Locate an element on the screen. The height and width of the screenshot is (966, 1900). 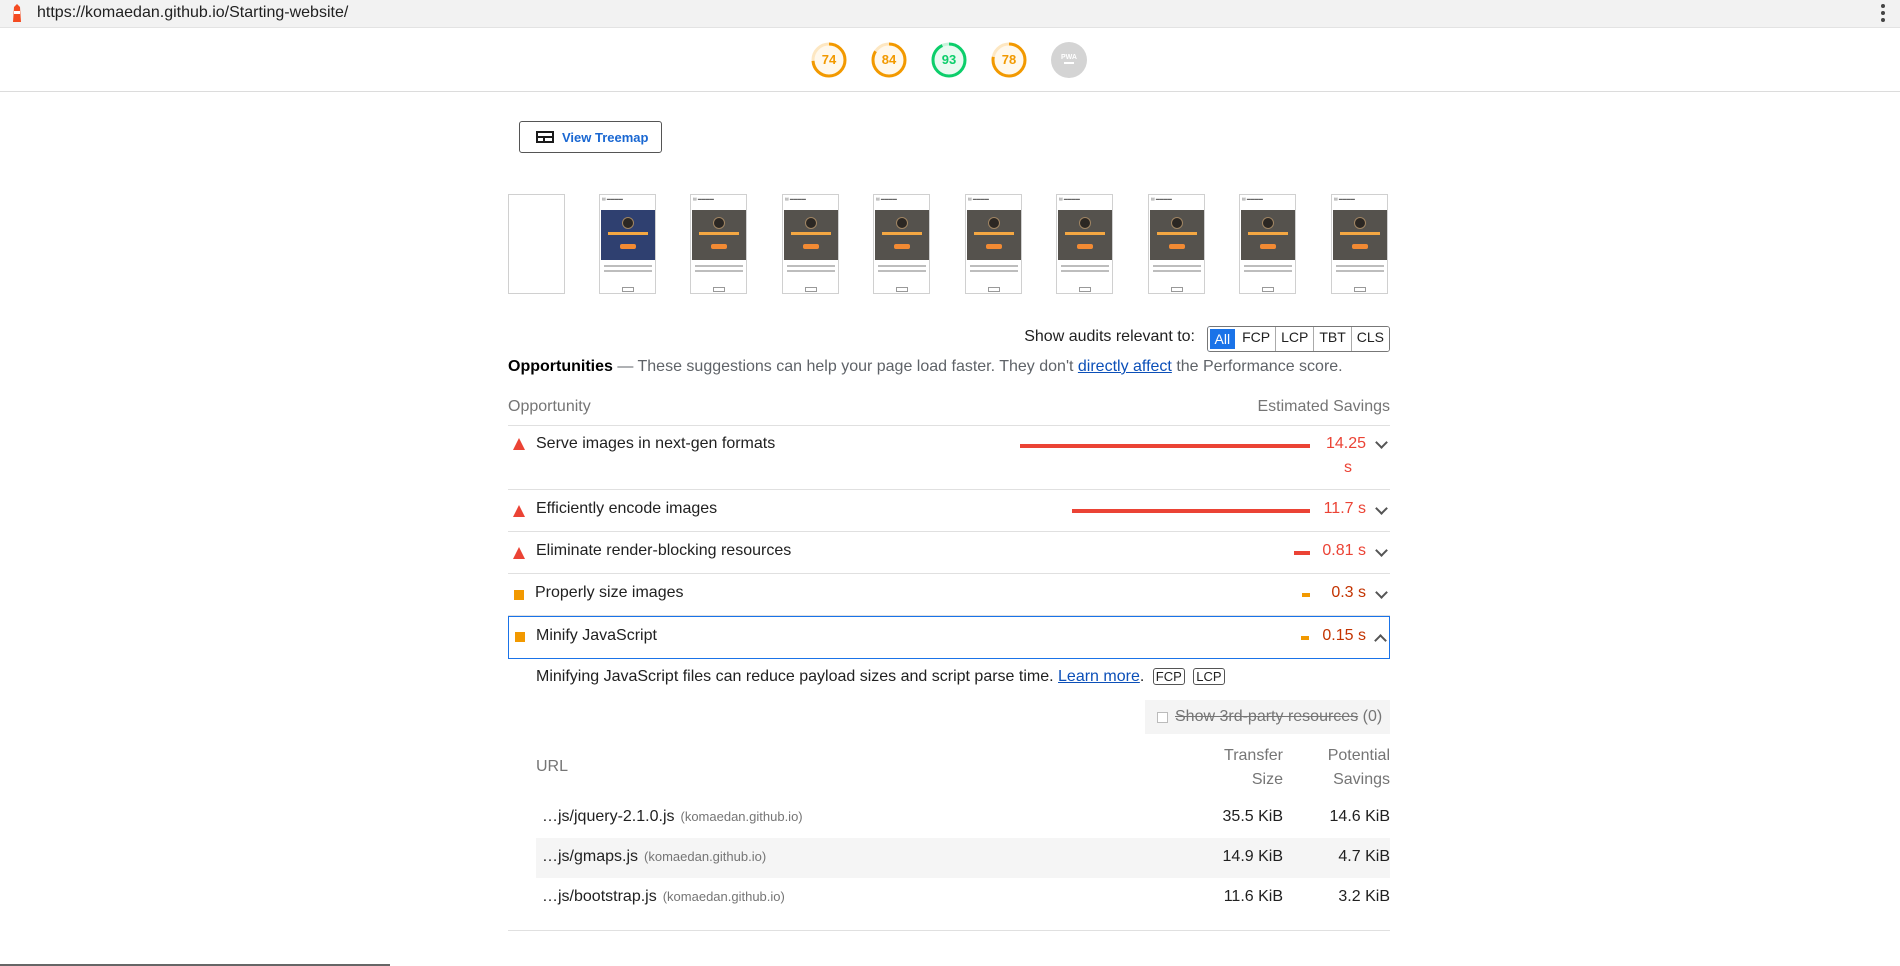
score-value: PWA is located at coordinates (1069, 57).